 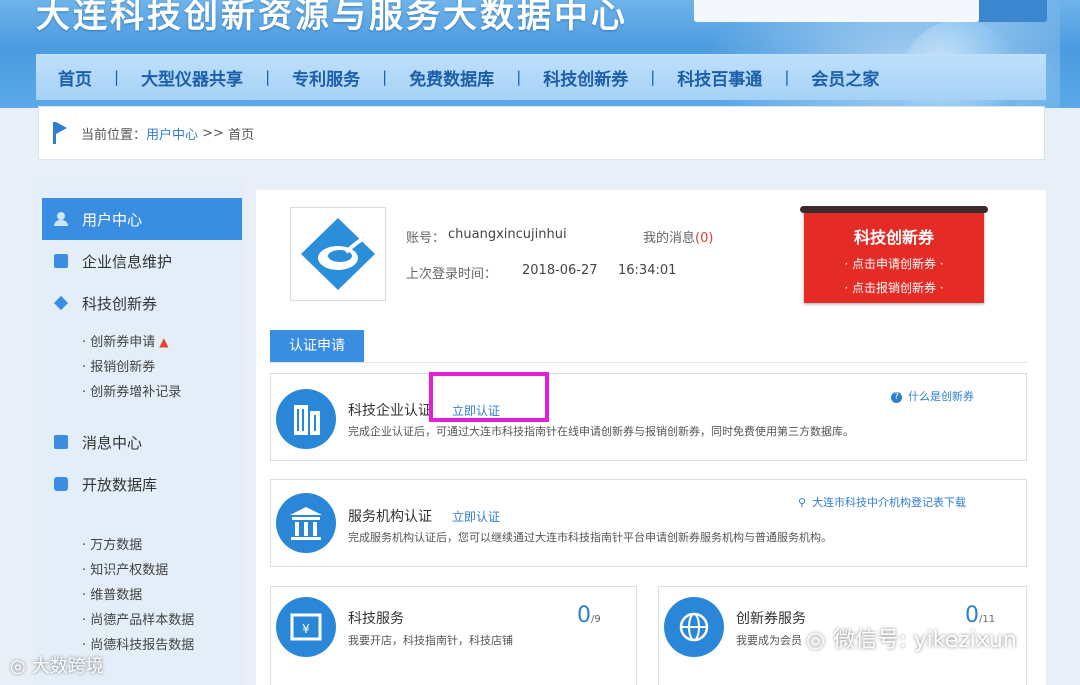 What do you see at coordinates (452, 274) in the screenshot?
I see `last-login-label: 上次登录时间：` at bounding box center [452, 274].